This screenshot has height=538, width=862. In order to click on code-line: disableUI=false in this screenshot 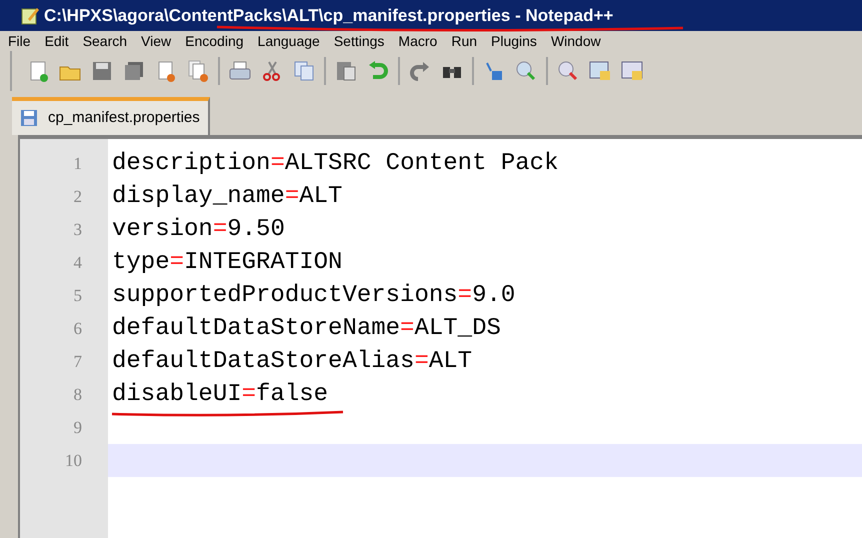, I will do `click(220, 395)`.